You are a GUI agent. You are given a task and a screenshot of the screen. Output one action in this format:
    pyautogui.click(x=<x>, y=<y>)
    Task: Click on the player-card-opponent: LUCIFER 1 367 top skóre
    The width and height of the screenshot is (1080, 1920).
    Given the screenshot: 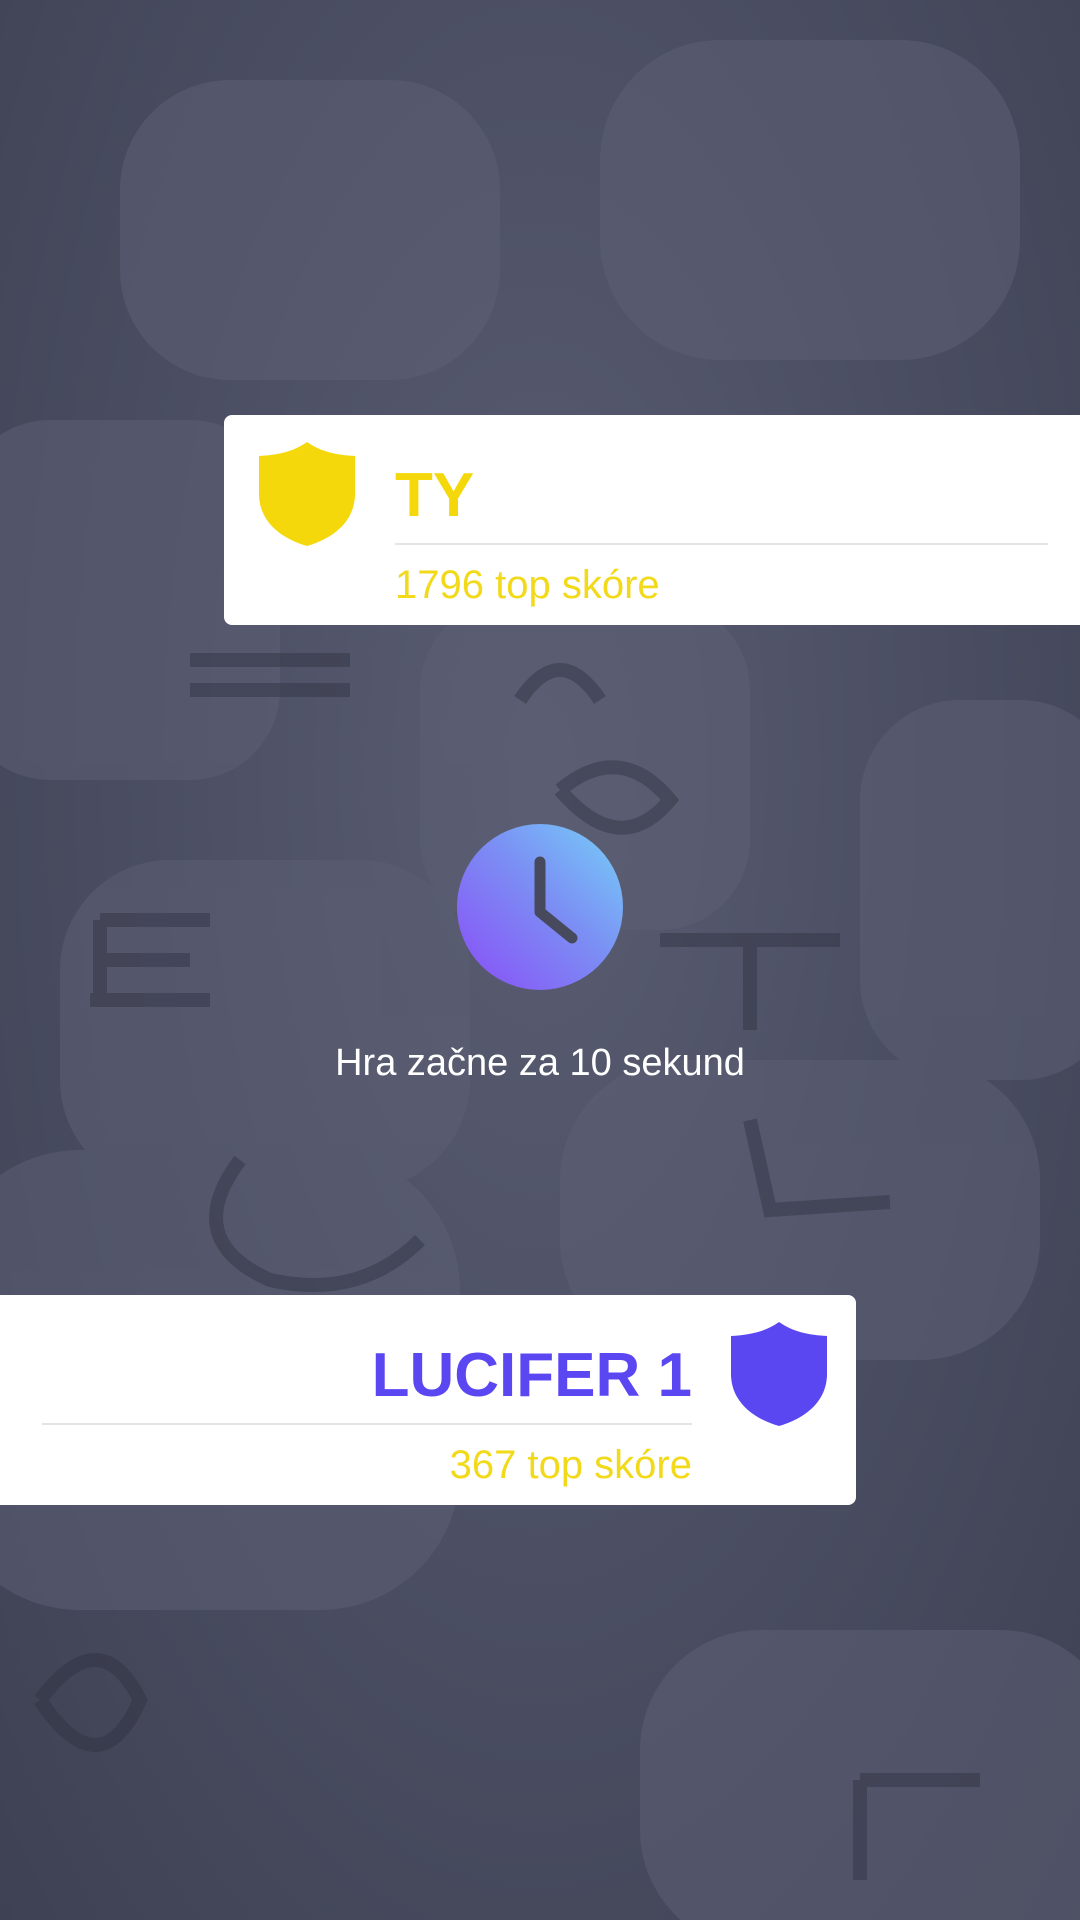 What is the action you would take?
    pyautogui.click(x=428, y=1400)
    